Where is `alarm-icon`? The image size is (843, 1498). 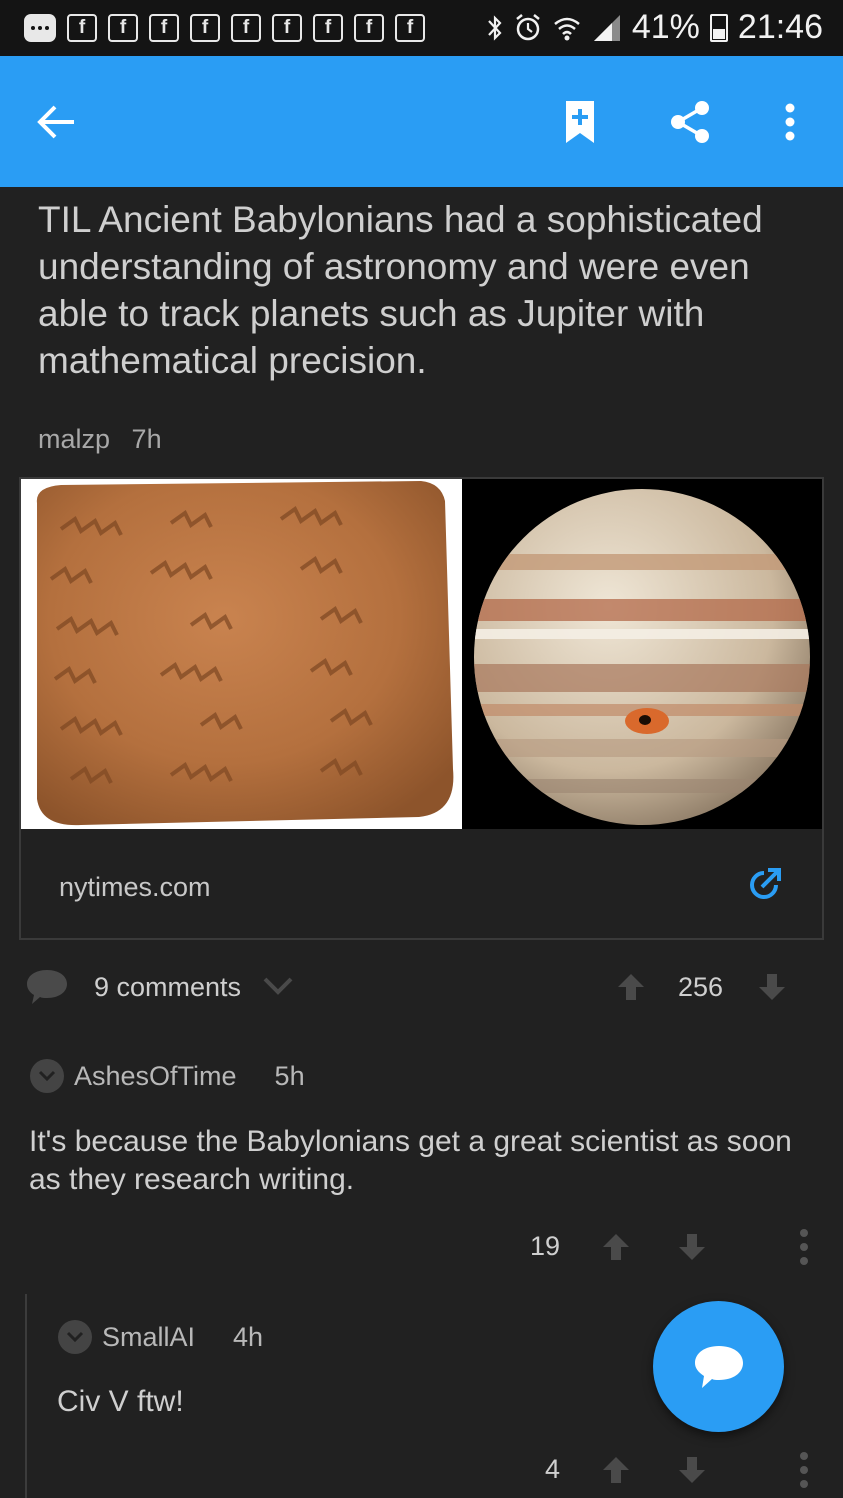 alarm-icon is located at coordinates (528, 26).